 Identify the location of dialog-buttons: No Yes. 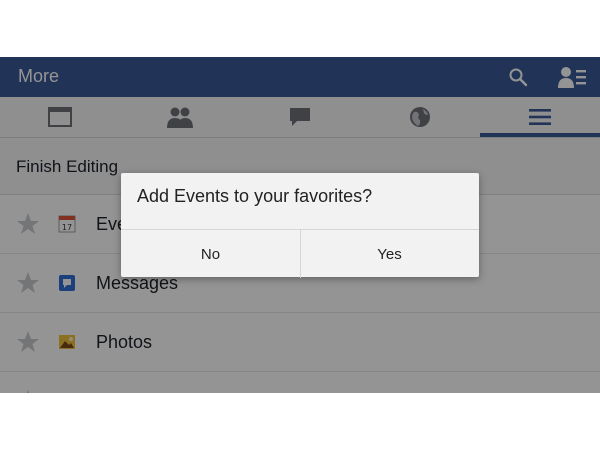
(300, 253).